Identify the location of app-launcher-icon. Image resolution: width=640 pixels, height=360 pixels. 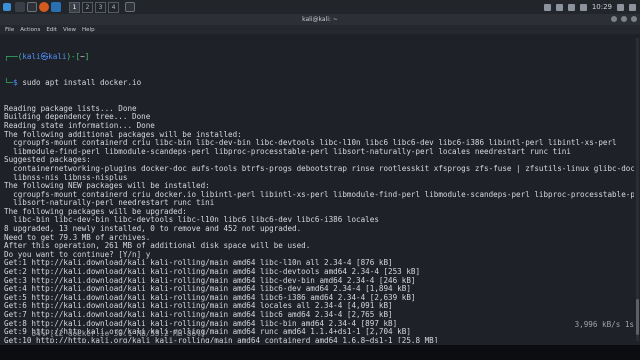
(56, 7).